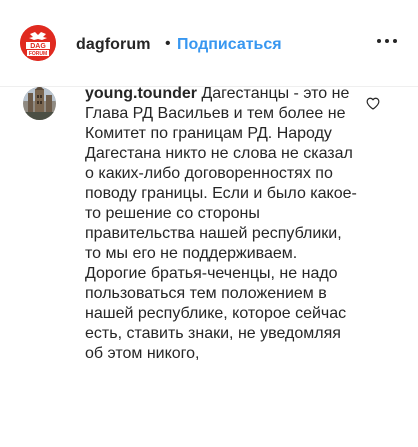 The height and width of the screenshot is (447, 418). I want to click on dagforum-logo: DAG FORUM, so click(38, 43).